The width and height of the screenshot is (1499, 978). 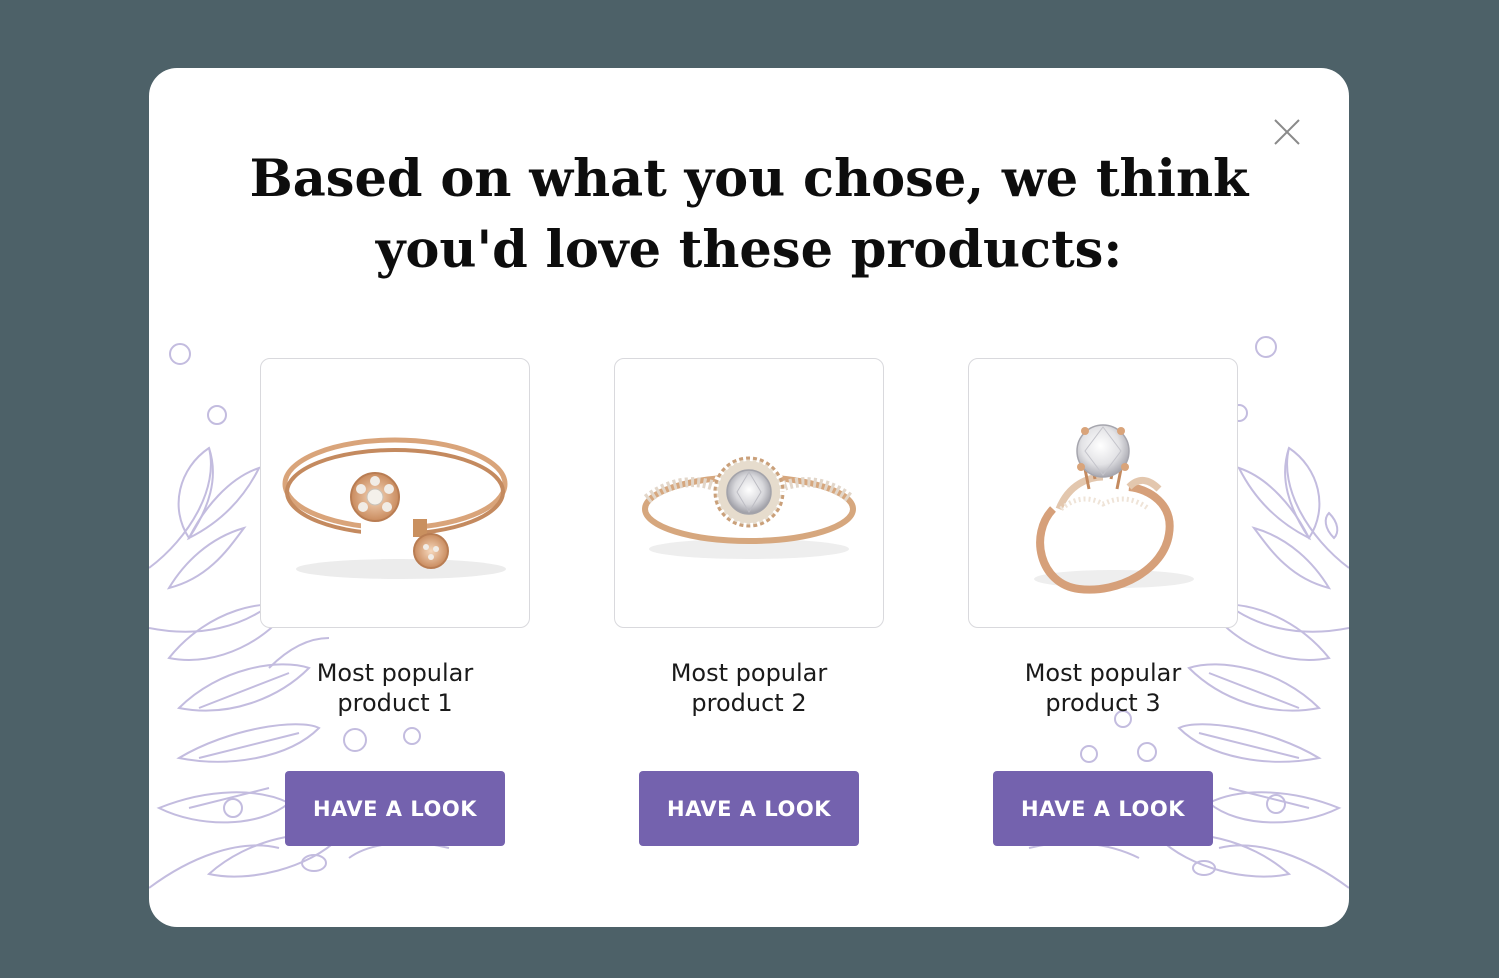 What do you see at coordinates (749, 507) in the screenshot?
I see `halo-ring-image` at bounding box center [749, 507].